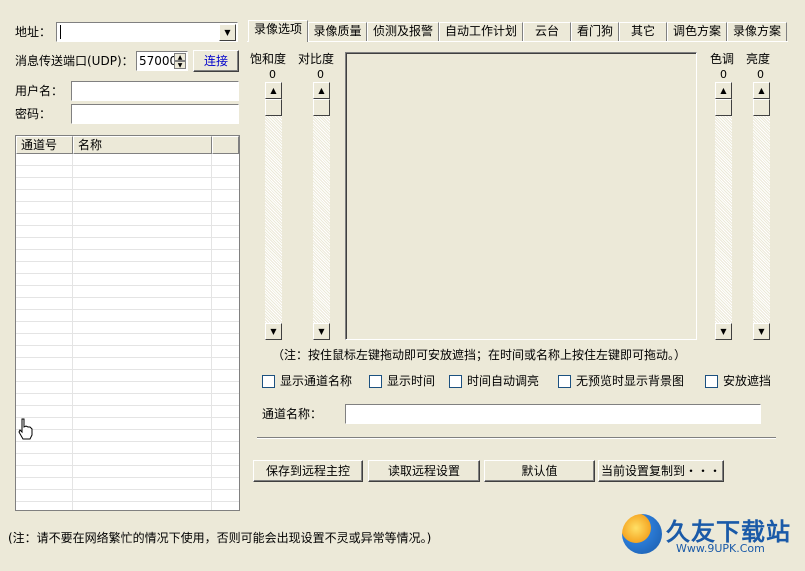 Image resolution: width=805 pixels, height=571 pixels. I want to click on checkbox-show-time, so click(375, 381).